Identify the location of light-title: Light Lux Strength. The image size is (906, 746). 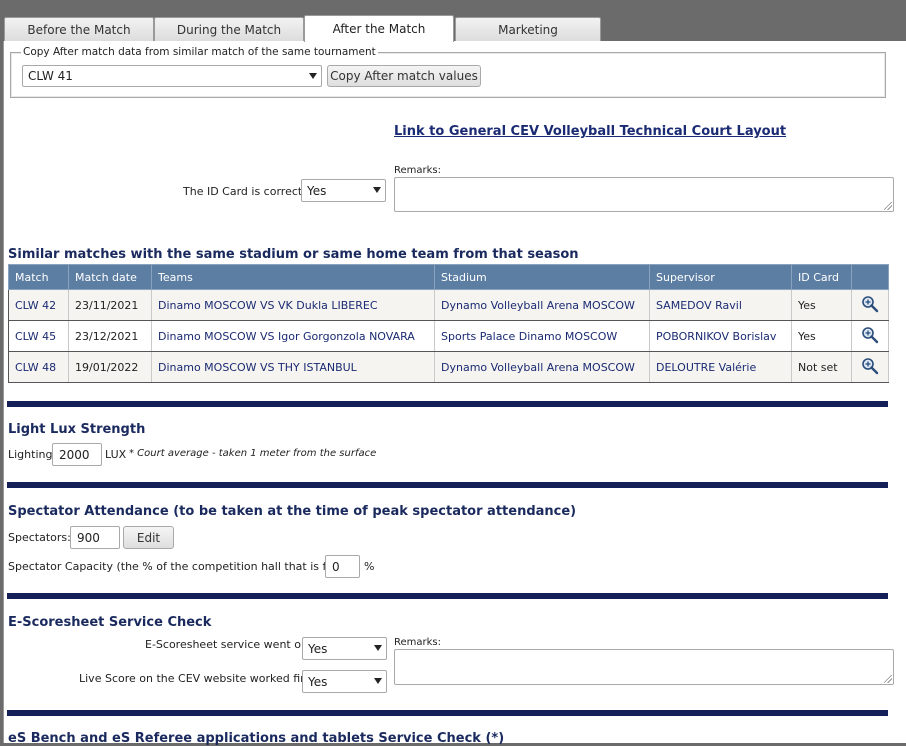
(77, 429).